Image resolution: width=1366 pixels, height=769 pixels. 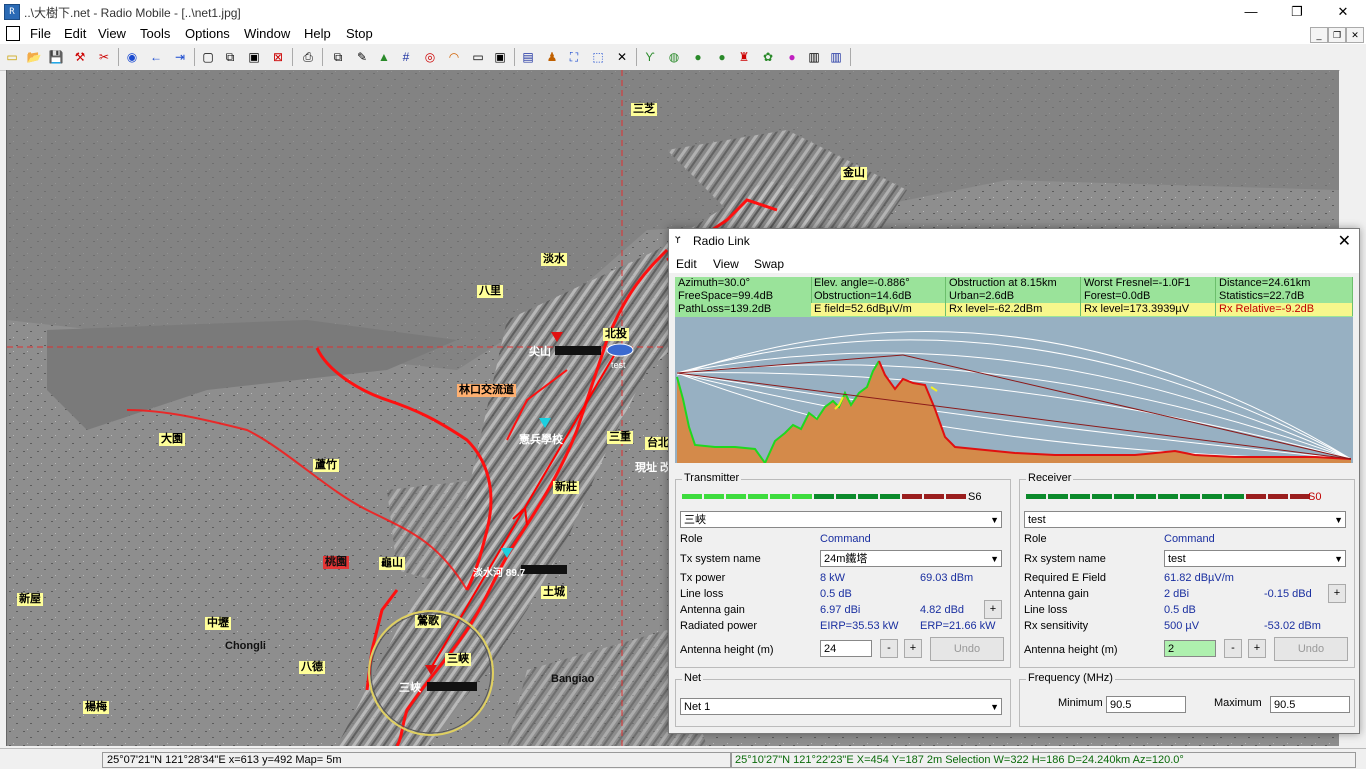 I want to click on stat-elevation: Elev. angle=-0.886°, so click(x=878, y=283).